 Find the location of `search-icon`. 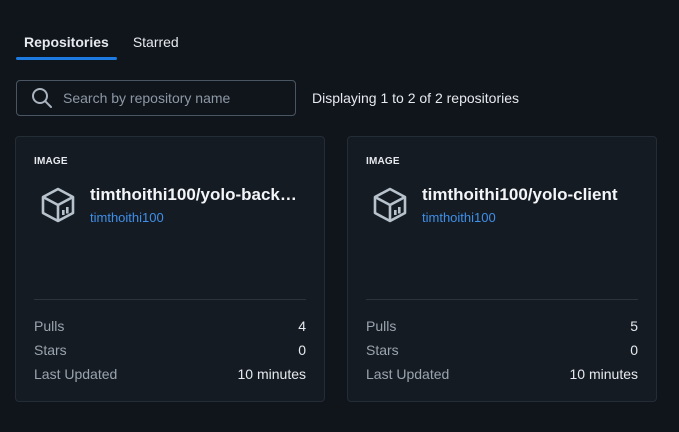

search-icon is located at coordinates (42, 98).